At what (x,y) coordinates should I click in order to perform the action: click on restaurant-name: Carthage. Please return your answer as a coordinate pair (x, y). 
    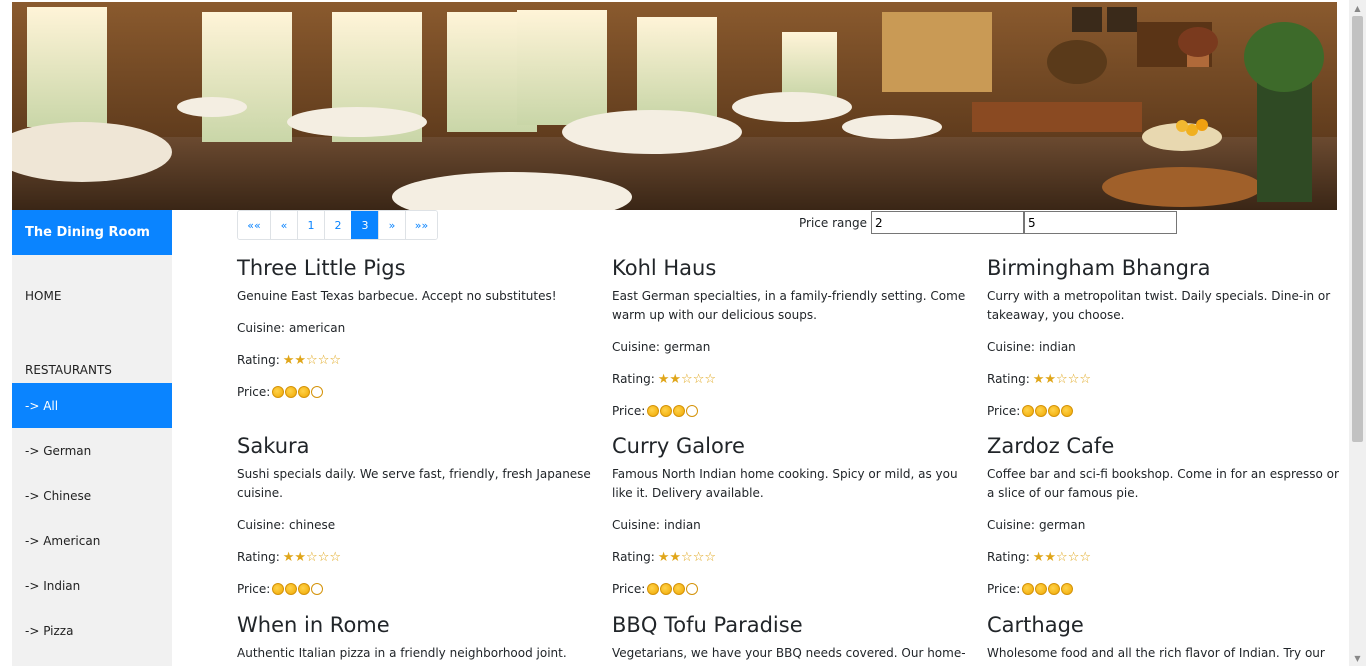
    Looking at the image, I should click on (1164, 625).